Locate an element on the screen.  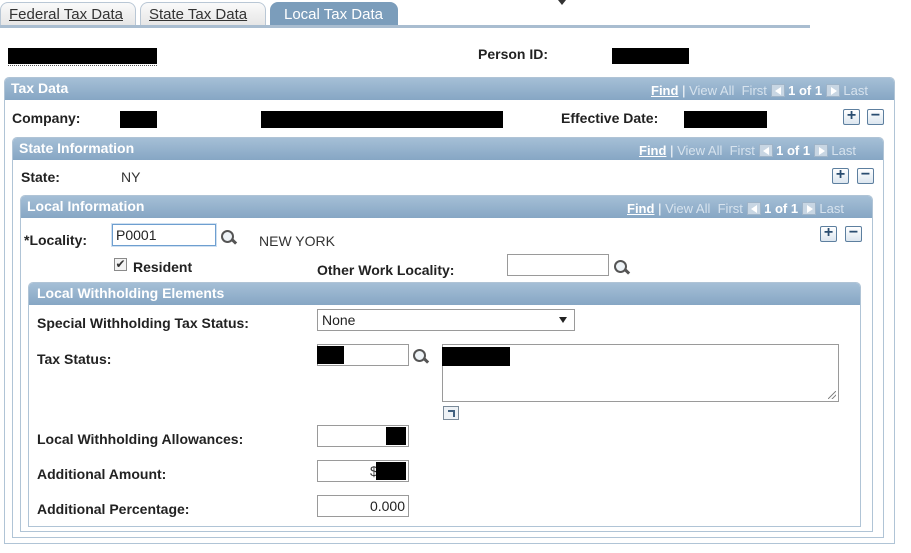
tax-data-last: Last is located at coordinates (855, 90).